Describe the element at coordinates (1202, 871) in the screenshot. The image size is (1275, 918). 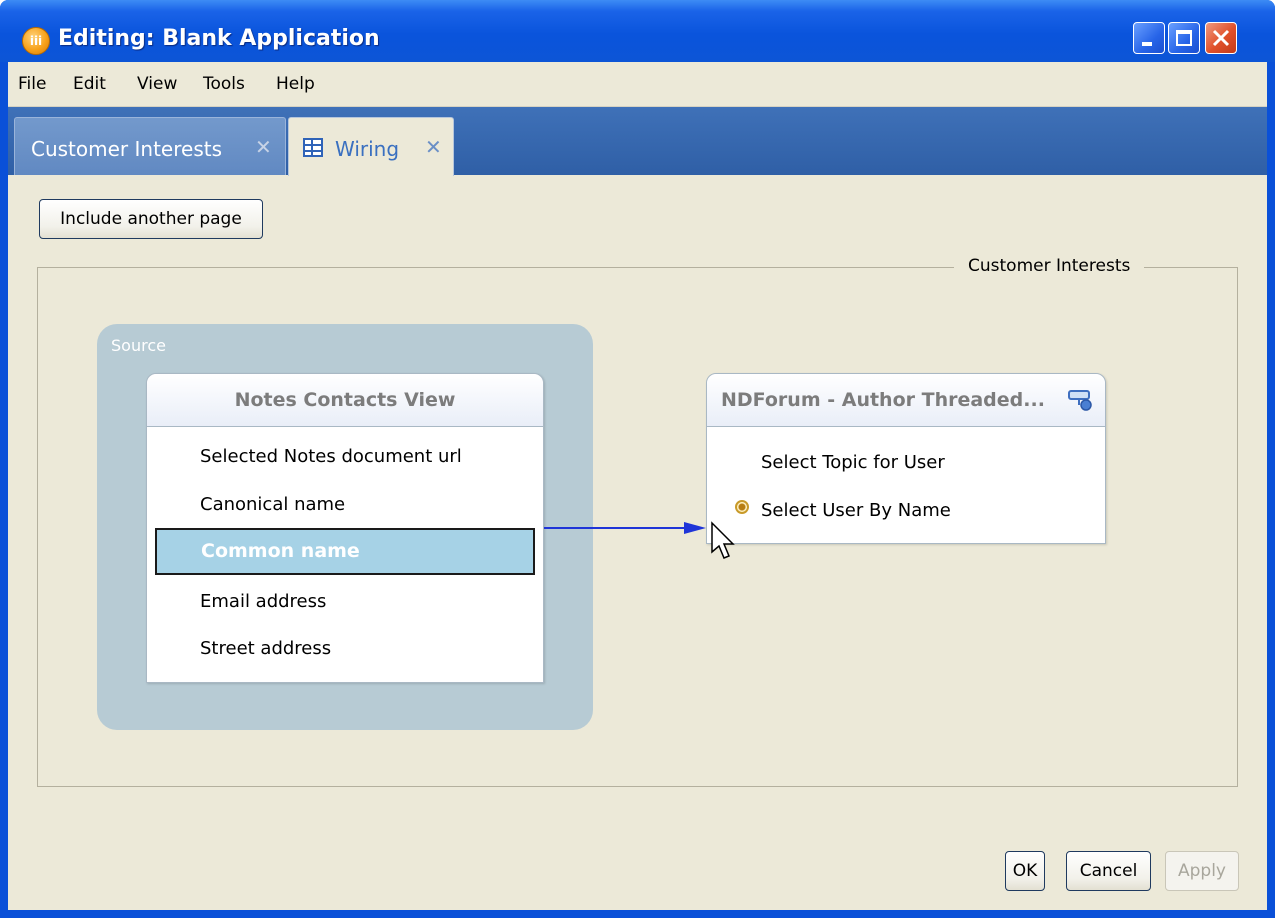
I see `apply-button: Apply` at that location.